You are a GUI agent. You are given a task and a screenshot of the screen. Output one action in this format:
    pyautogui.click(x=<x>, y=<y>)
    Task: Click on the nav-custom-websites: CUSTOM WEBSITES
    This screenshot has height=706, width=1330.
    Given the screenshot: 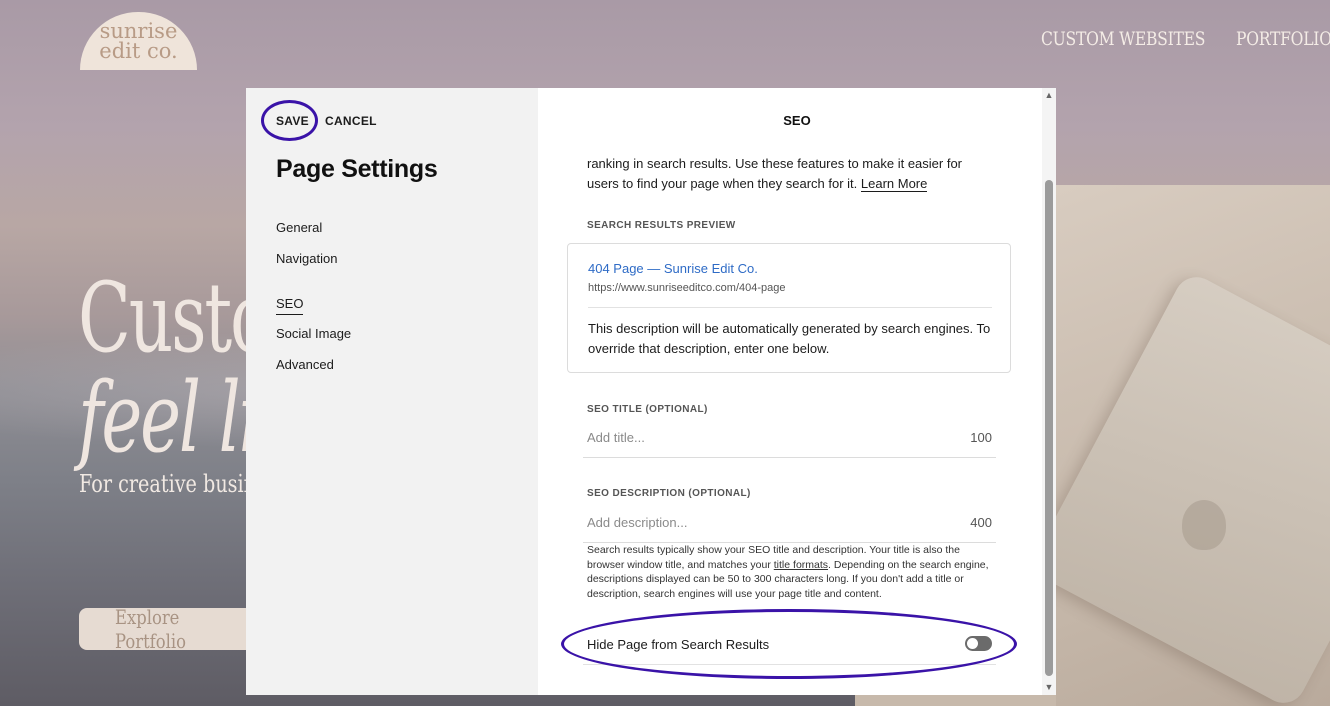 What is the action you would take?
    pyautogui.click(x=1123, y=39)
    